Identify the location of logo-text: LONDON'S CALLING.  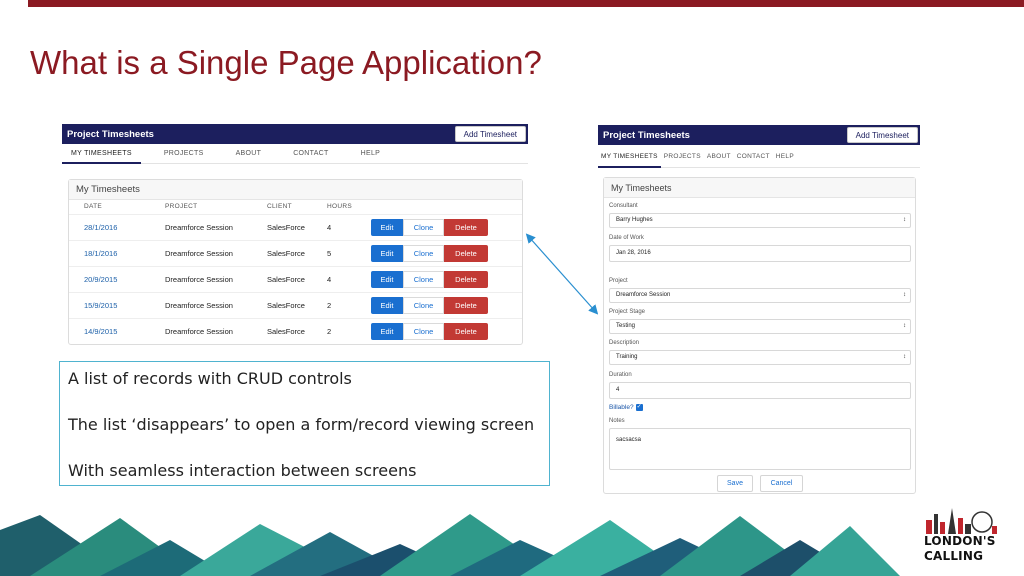
(962, 549).